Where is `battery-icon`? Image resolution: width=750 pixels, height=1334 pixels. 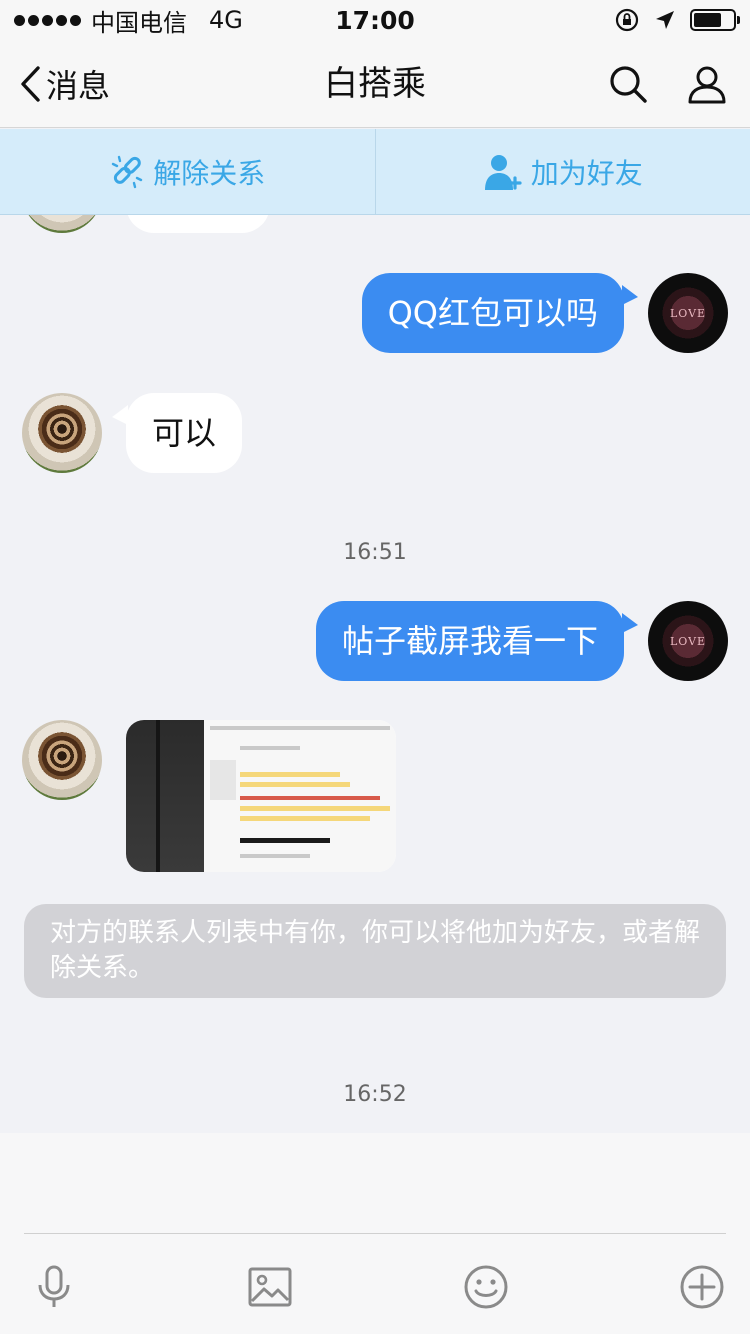 battery-icon is located at coordinates (715, 20).